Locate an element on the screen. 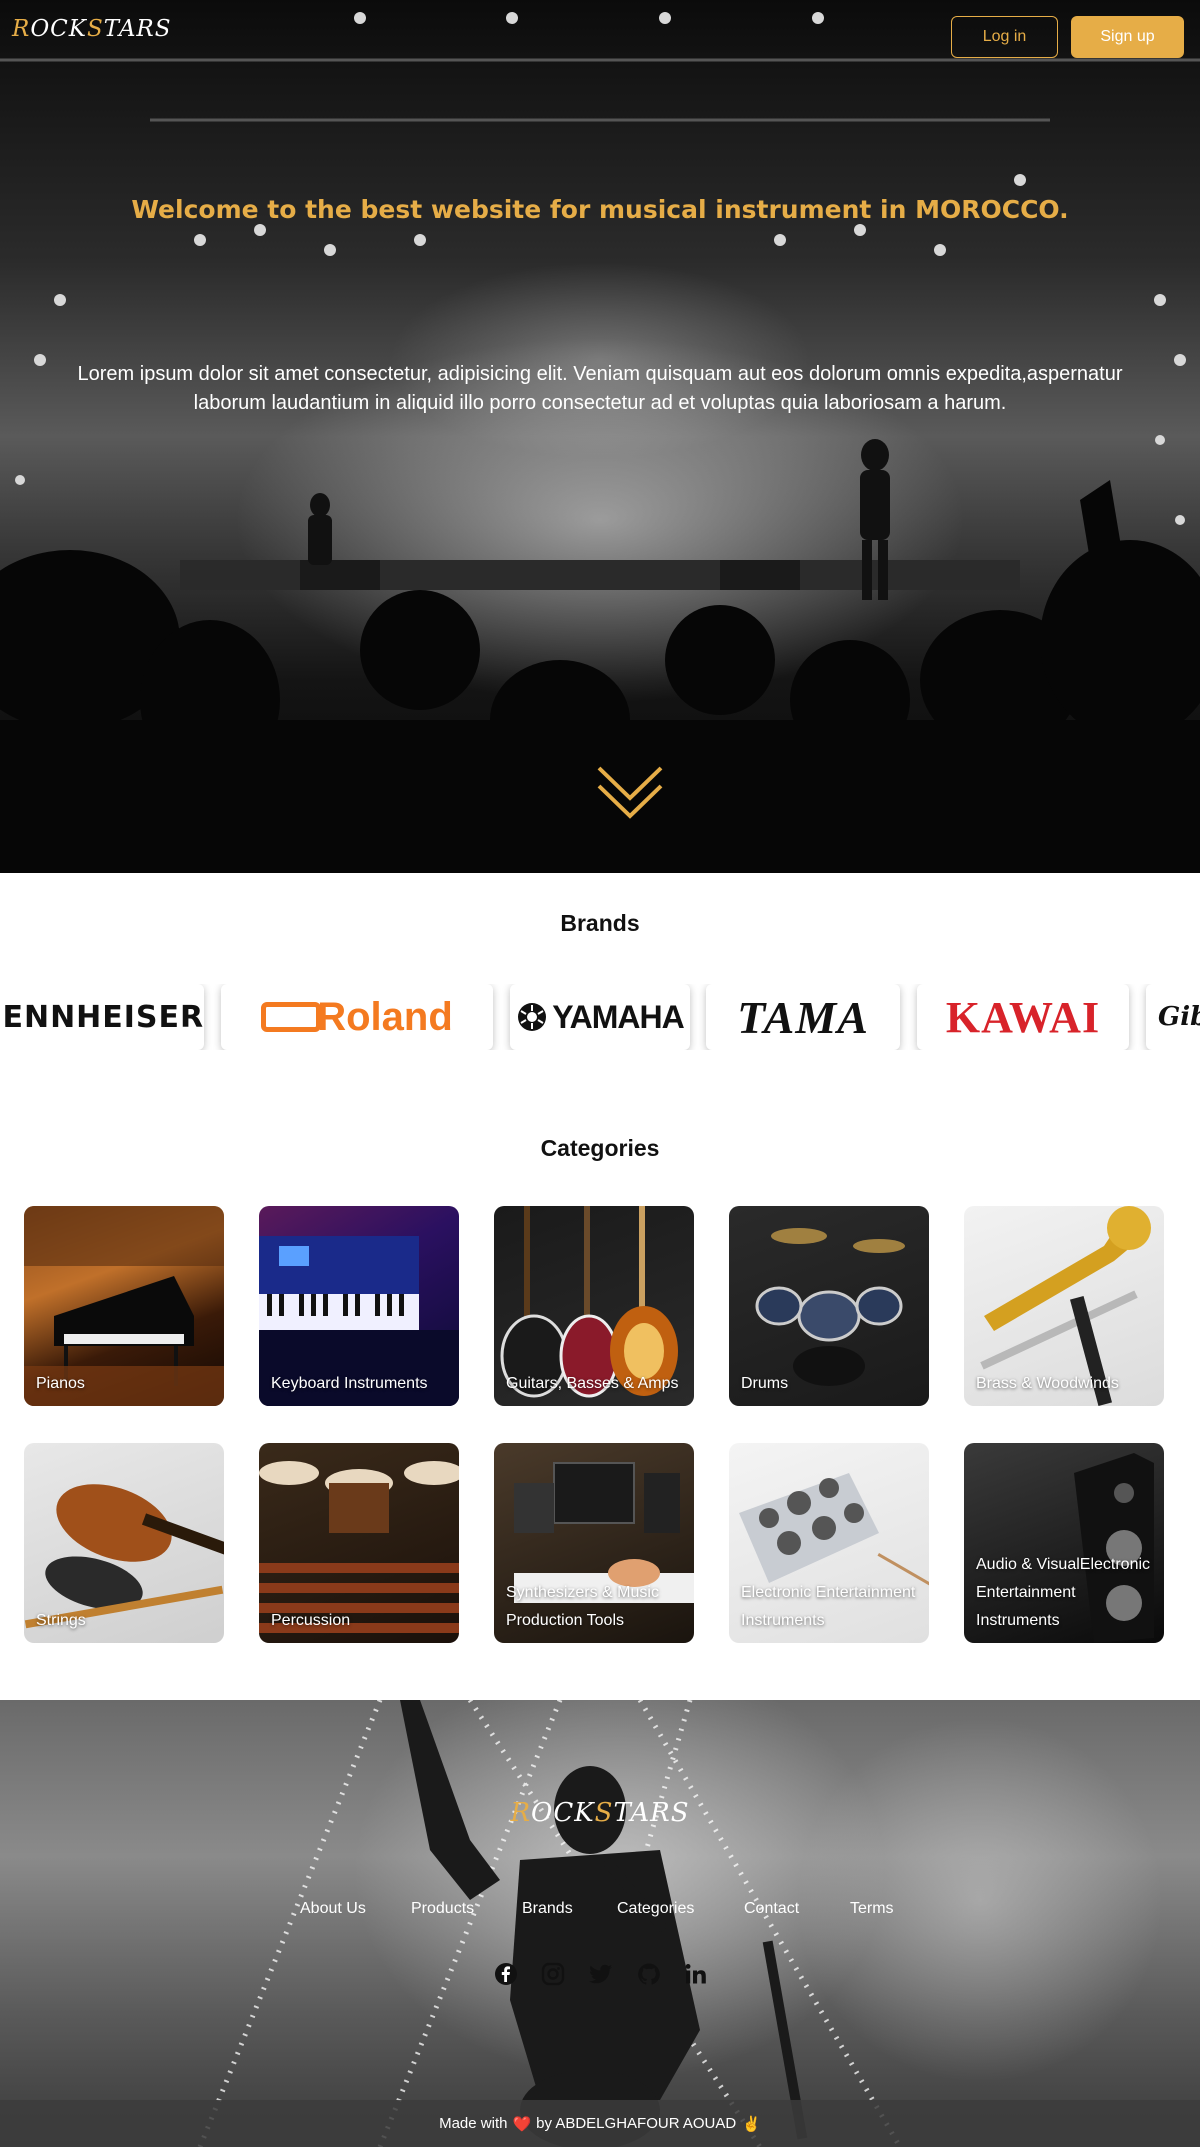 This screenshot has height=2147, width=1200. twitter-icon is located at coordinates (601, 1974).